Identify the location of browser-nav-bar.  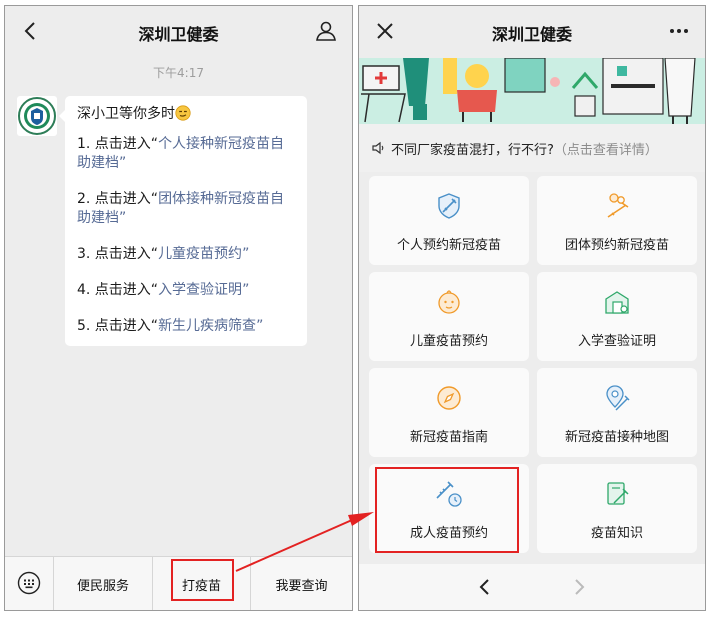
(532, 587).